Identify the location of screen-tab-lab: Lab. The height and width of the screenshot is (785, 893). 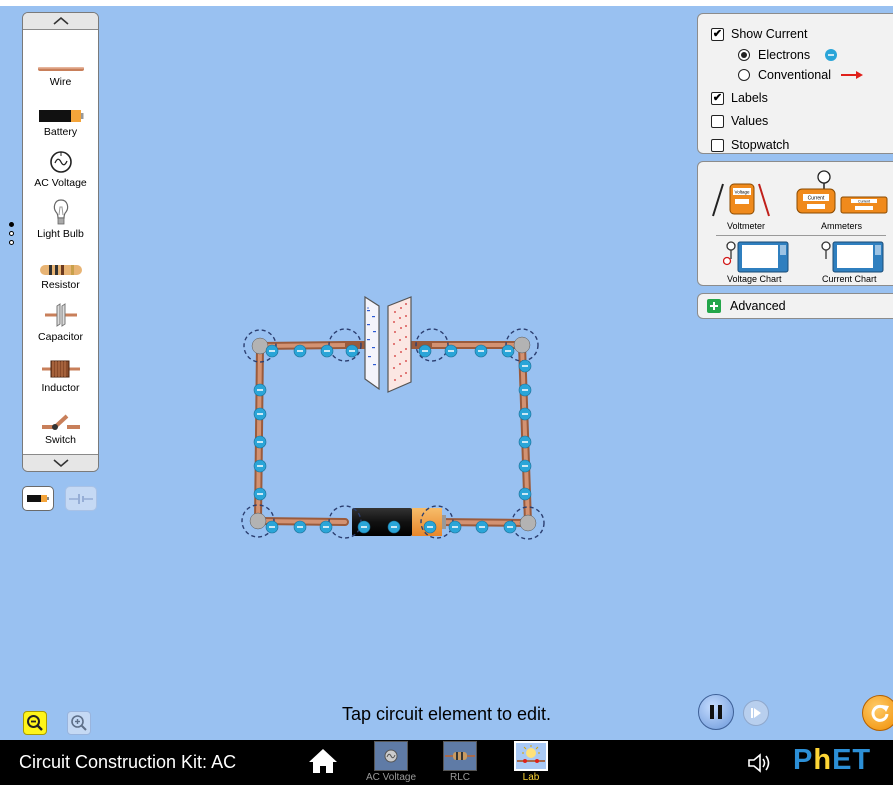
(531, 763).